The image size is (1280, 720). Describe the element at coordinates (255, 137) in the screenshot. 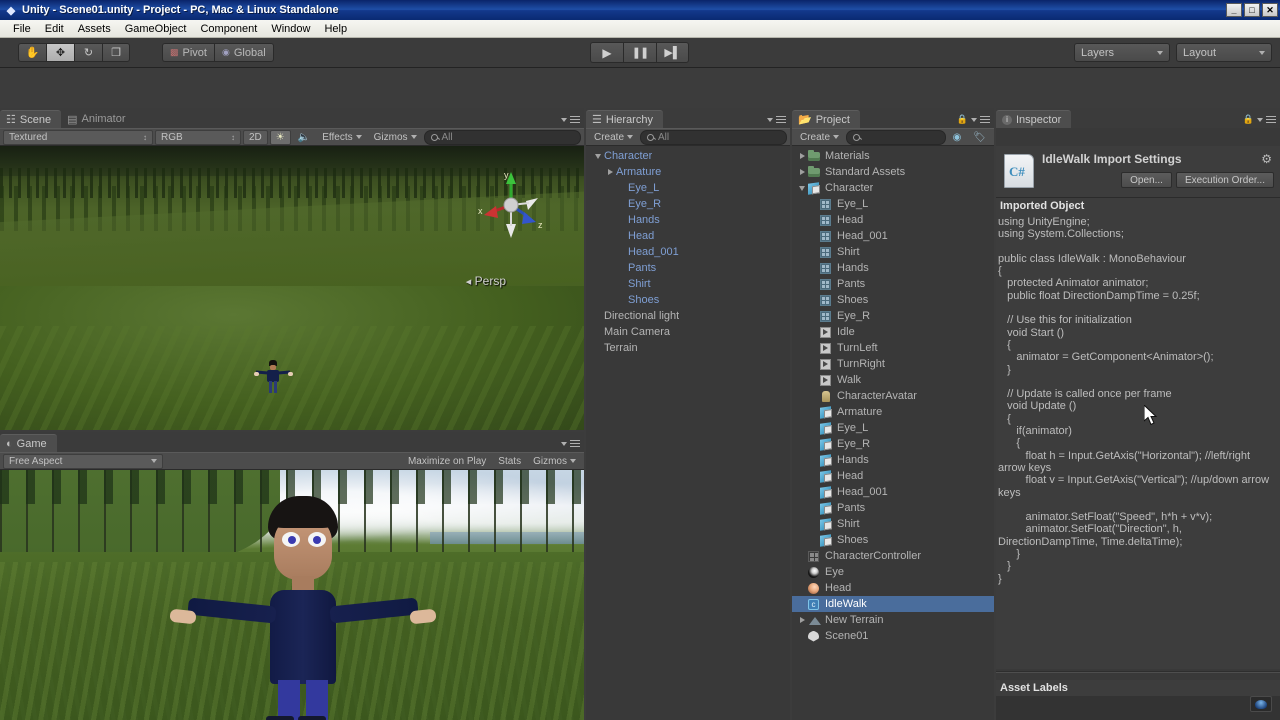

I see `toggle-2d-button: 2D` at that location.